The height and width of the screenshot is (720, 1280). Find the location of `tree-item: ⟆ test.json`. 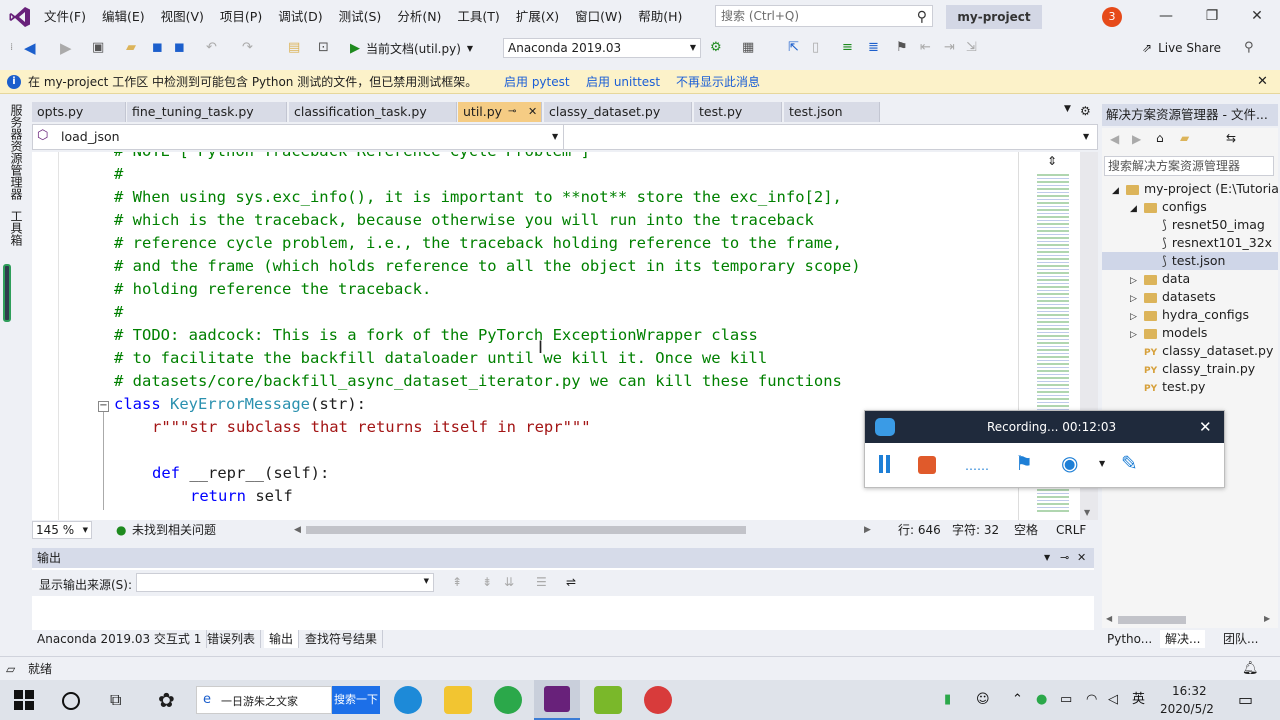

tree-item: ⟆ test.json is located at coordinates (1190, 261).